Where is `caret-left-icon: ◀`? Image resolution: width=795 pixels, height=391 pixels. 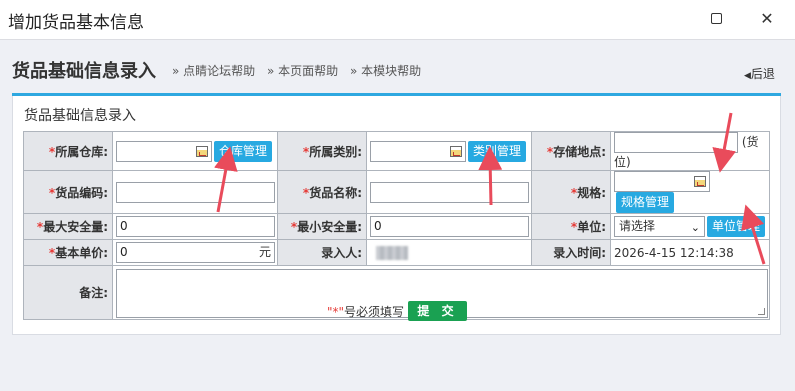
caret-left-icon: ◀ is located at coordinates (747, 76).